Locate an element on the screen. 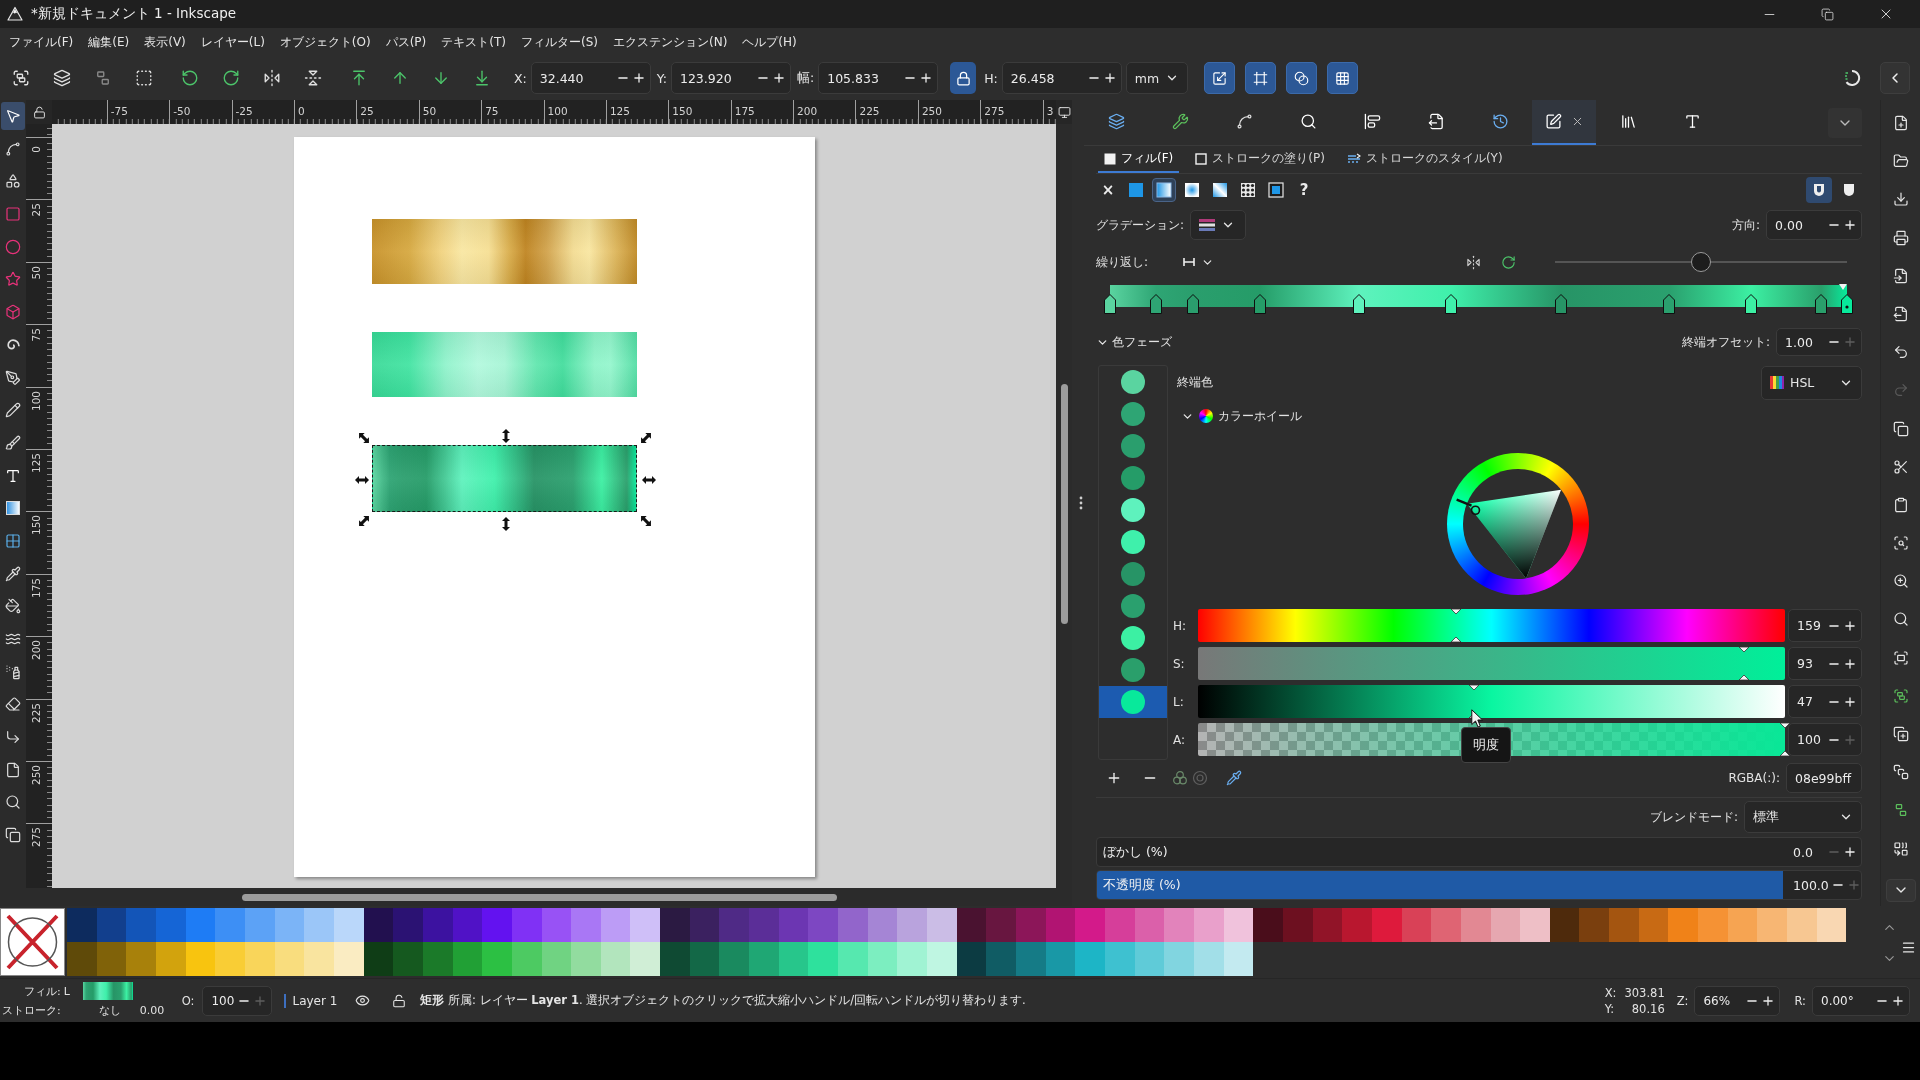  folder-icon is located at coordinates (1900, 161).